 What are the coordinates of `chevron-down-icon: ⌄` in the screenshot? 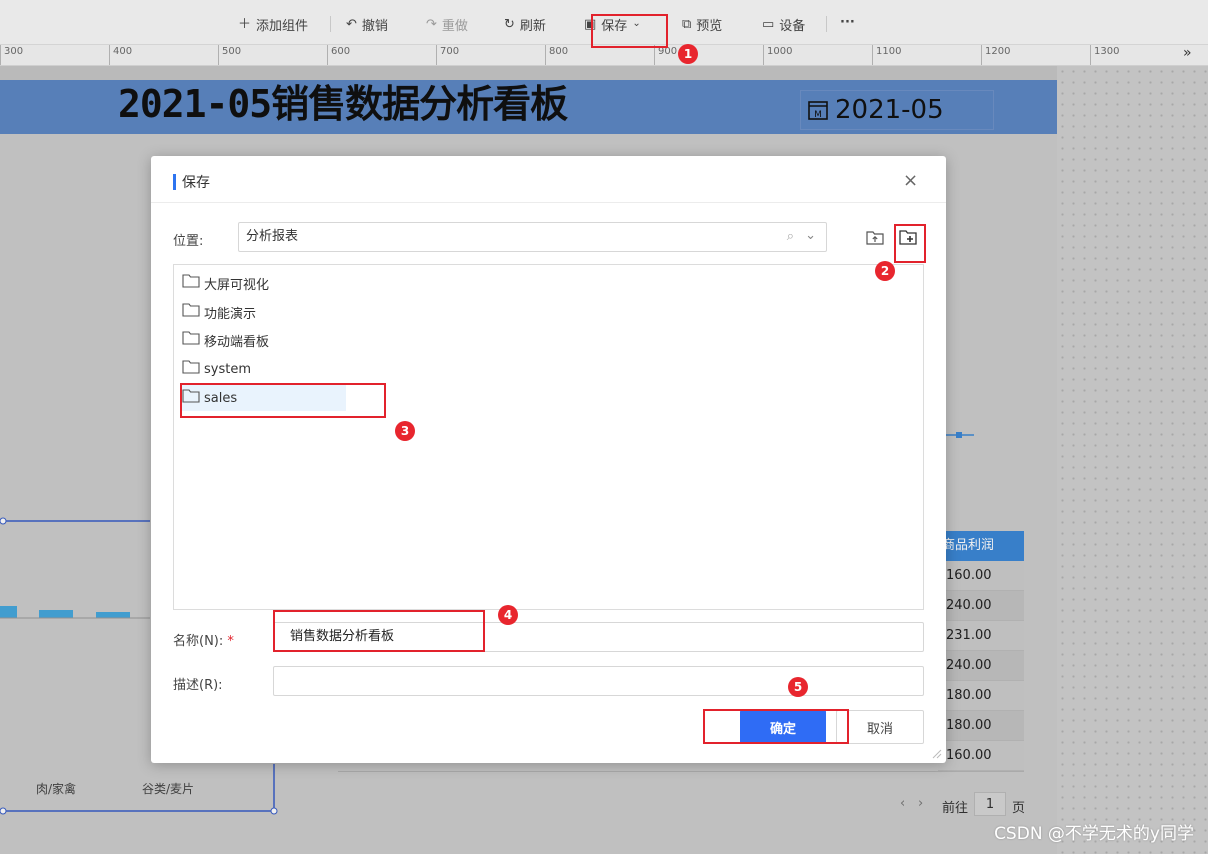 It's located at (810, 236).